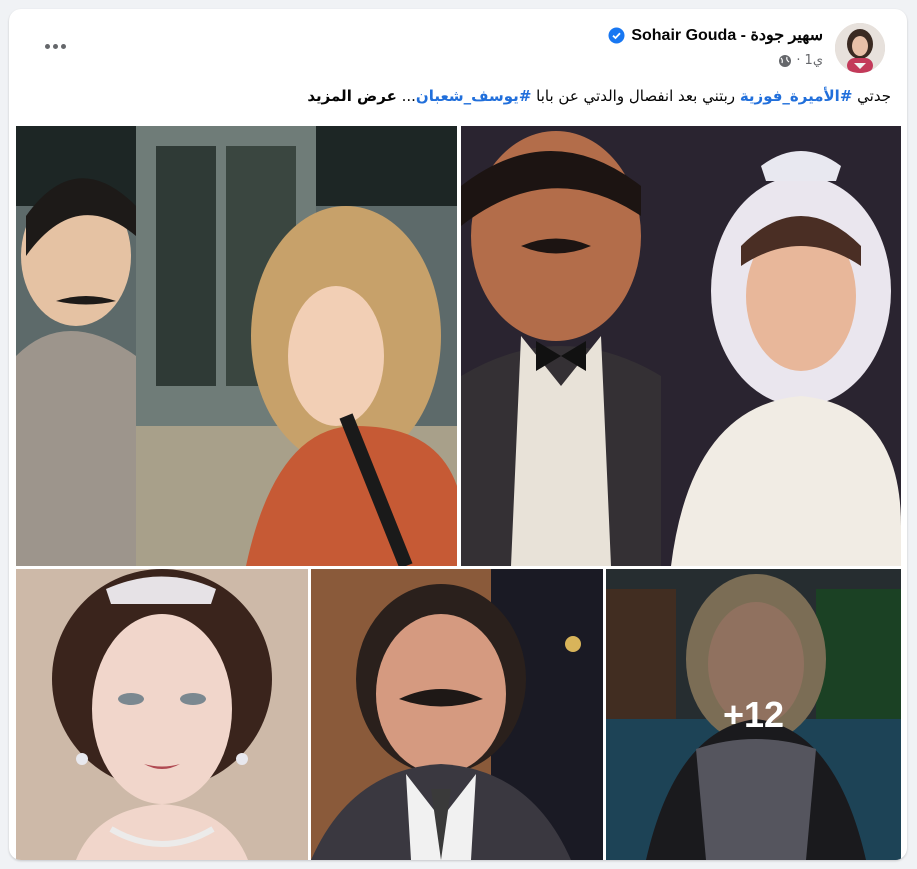  I want to click on post-timestamp: 1ي, so click(814, 60).